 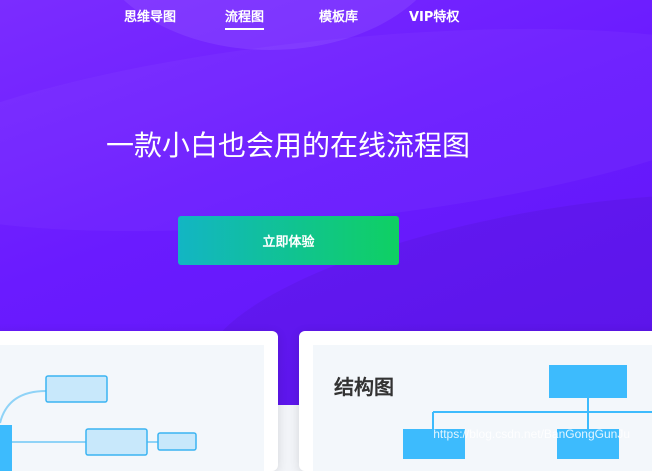 What do you see at coordinates (98, 423) in the screenshot?
I see `flowchart-diagram` at bounding box center [98, 423].